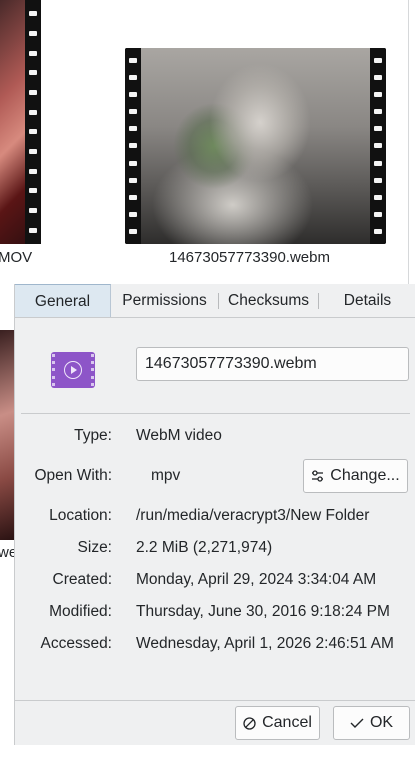 Image resolution: width=415 pixels, height=765 pixels. I want to click on tab-permissions: Permissions, so click(164, 300).